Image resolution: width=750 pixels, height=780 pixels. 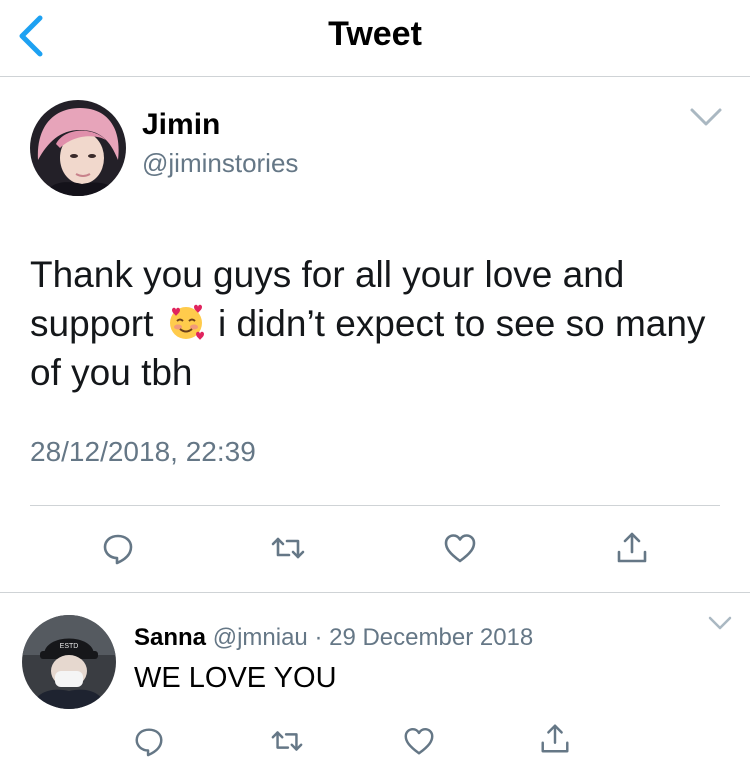 I want to click on navigation-bar: Tweet, so click(x=375, y=38).